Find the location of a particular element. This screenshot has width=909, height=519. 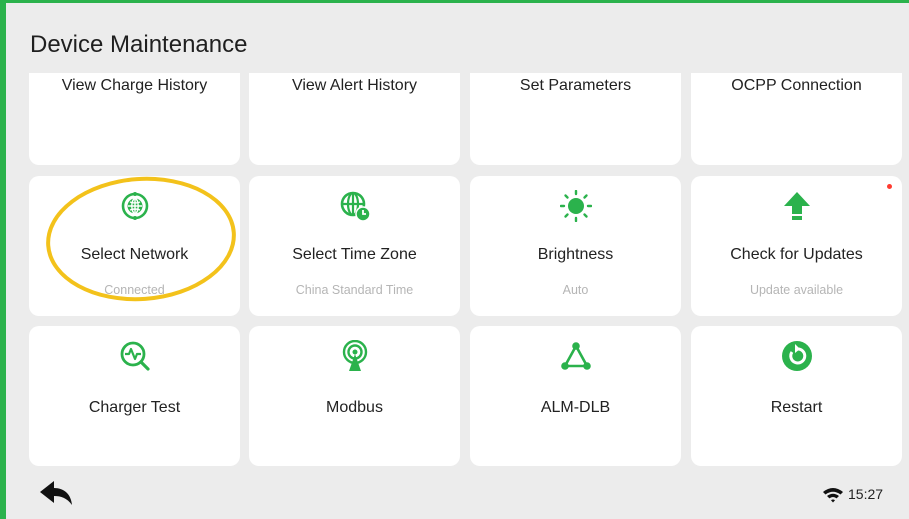

restart-icon is located at coordinates (796, 356).